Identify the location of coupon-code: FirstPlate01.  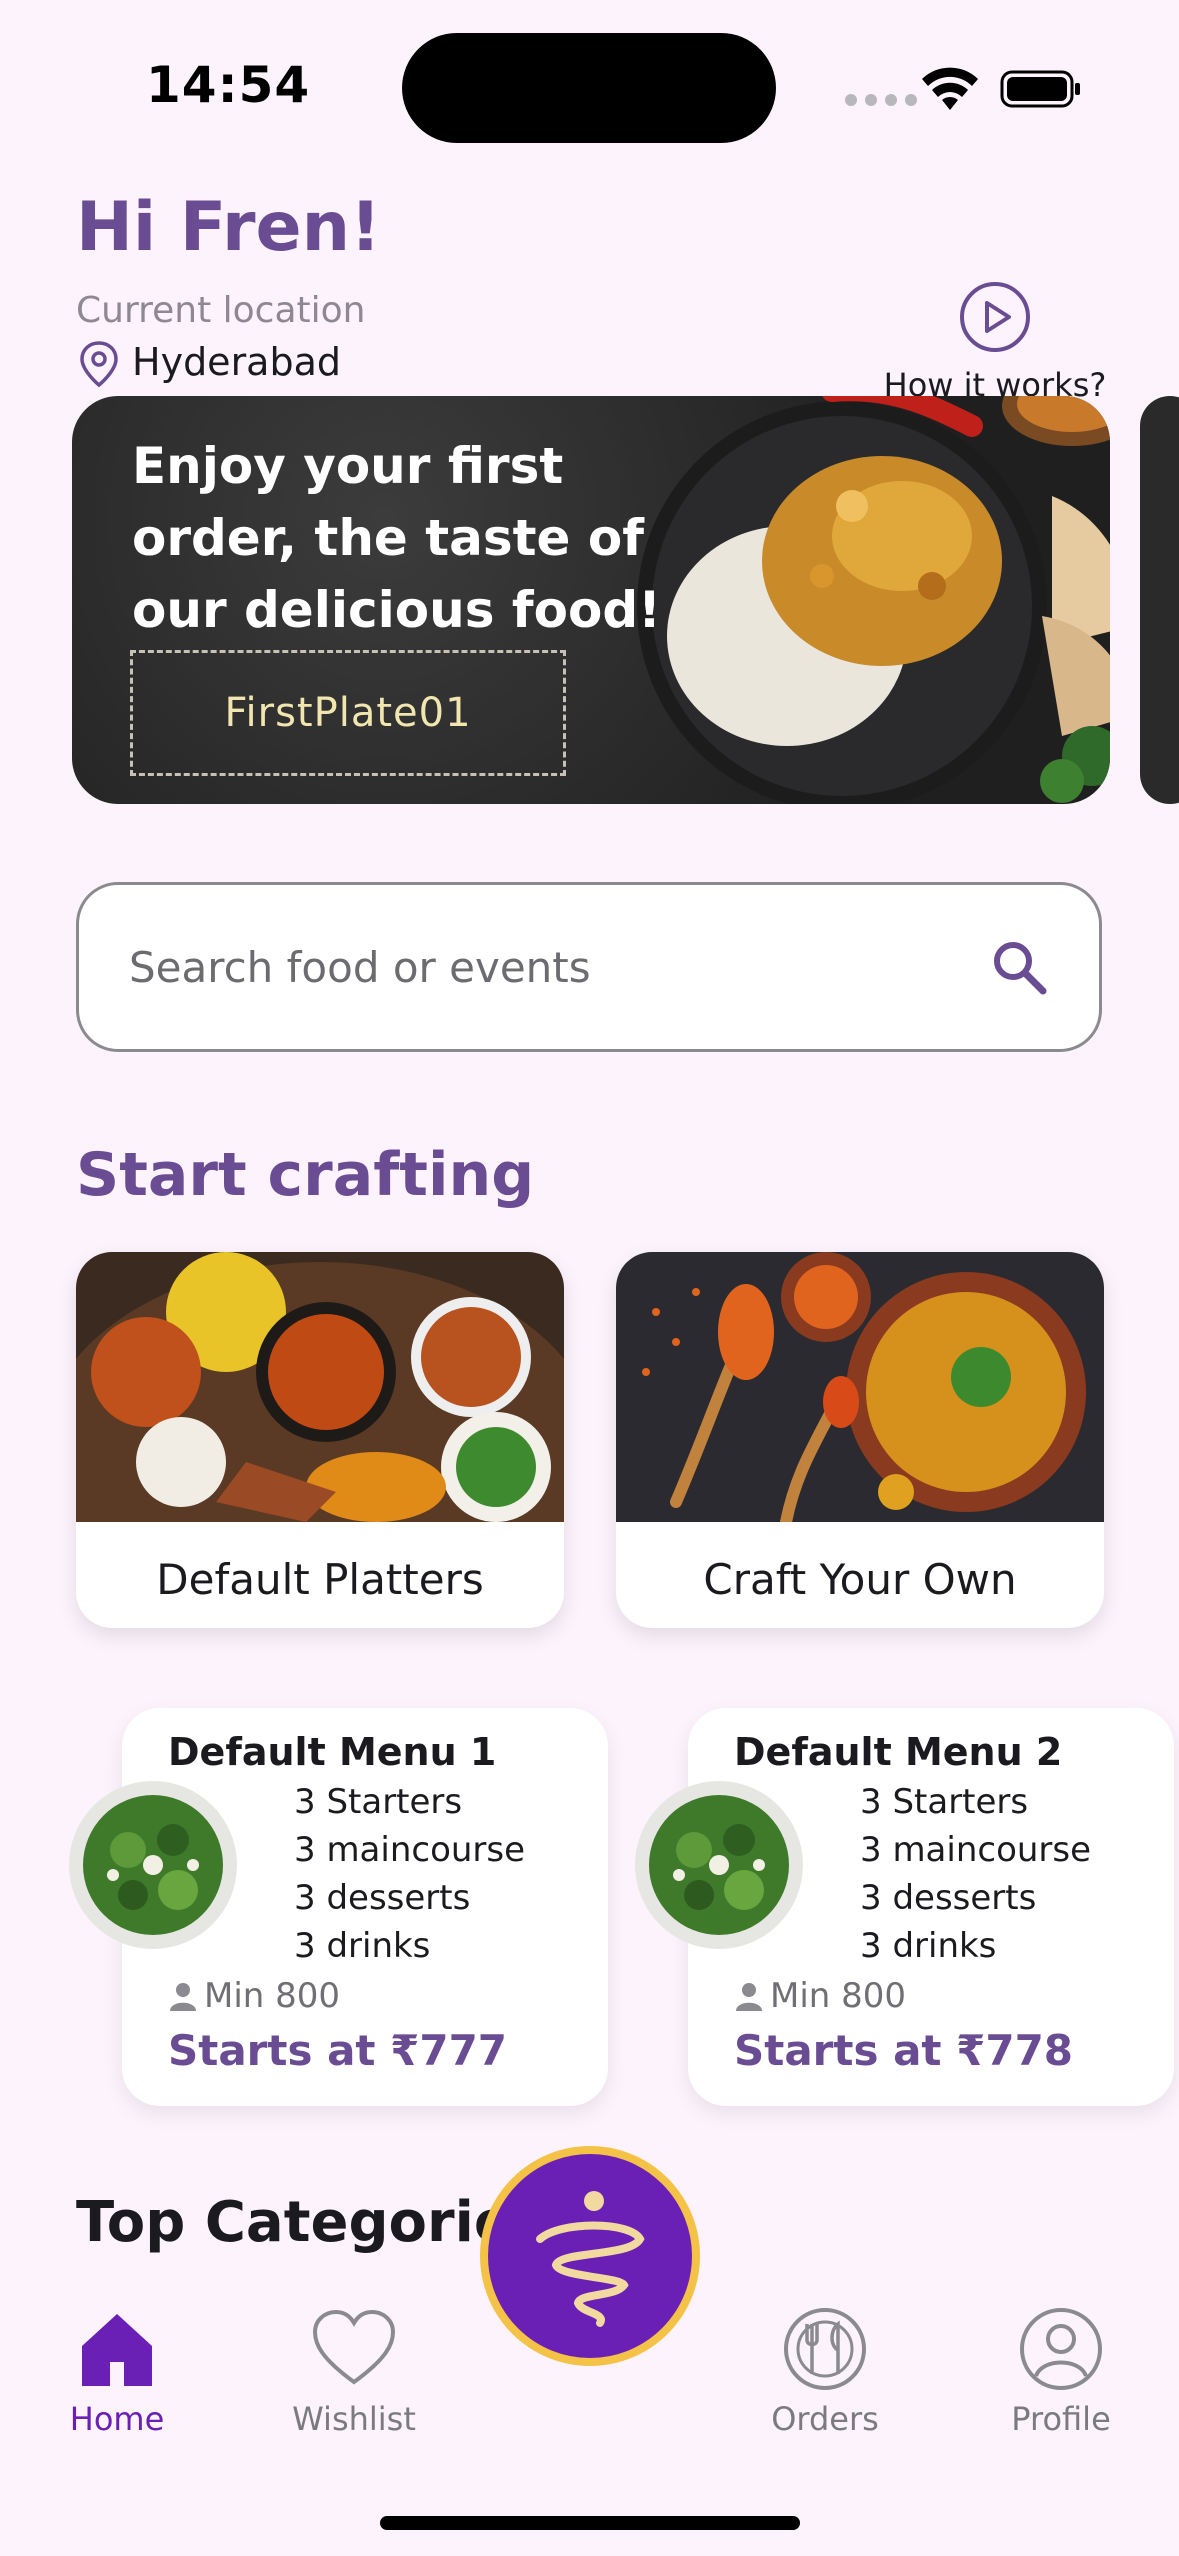
(348, 713).